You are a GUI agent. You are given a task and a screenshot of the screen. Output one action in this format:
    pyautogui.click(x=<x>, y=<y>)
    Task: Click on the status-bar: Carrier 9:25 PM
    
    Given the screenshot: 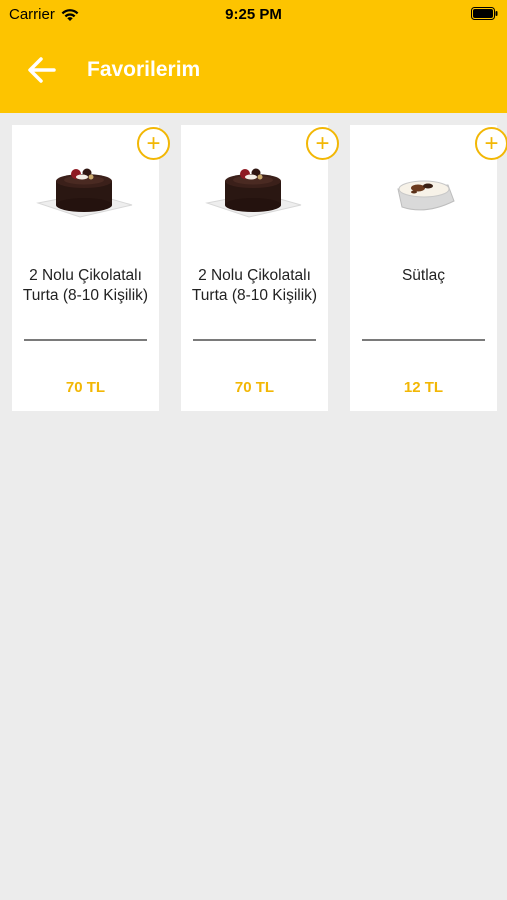 What is the action you would take?
    pyautogui.click(x=253, y=15)
    